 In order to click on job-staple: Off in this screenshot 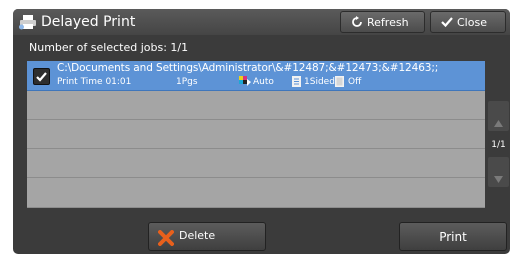, I will do `click(355, 82)`.